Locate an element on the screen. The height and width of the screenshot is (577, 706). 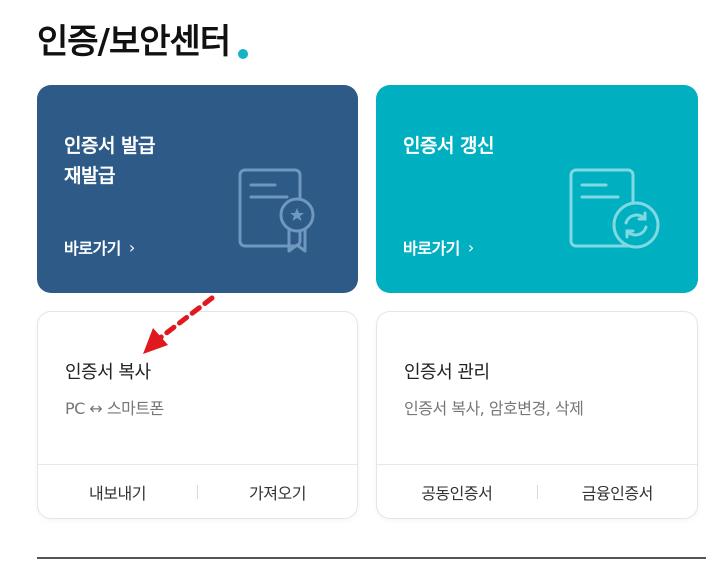
card-manage-subtitle: 인증서 복사, 암호변경, 삭제 is located at coordinates (494, 408).